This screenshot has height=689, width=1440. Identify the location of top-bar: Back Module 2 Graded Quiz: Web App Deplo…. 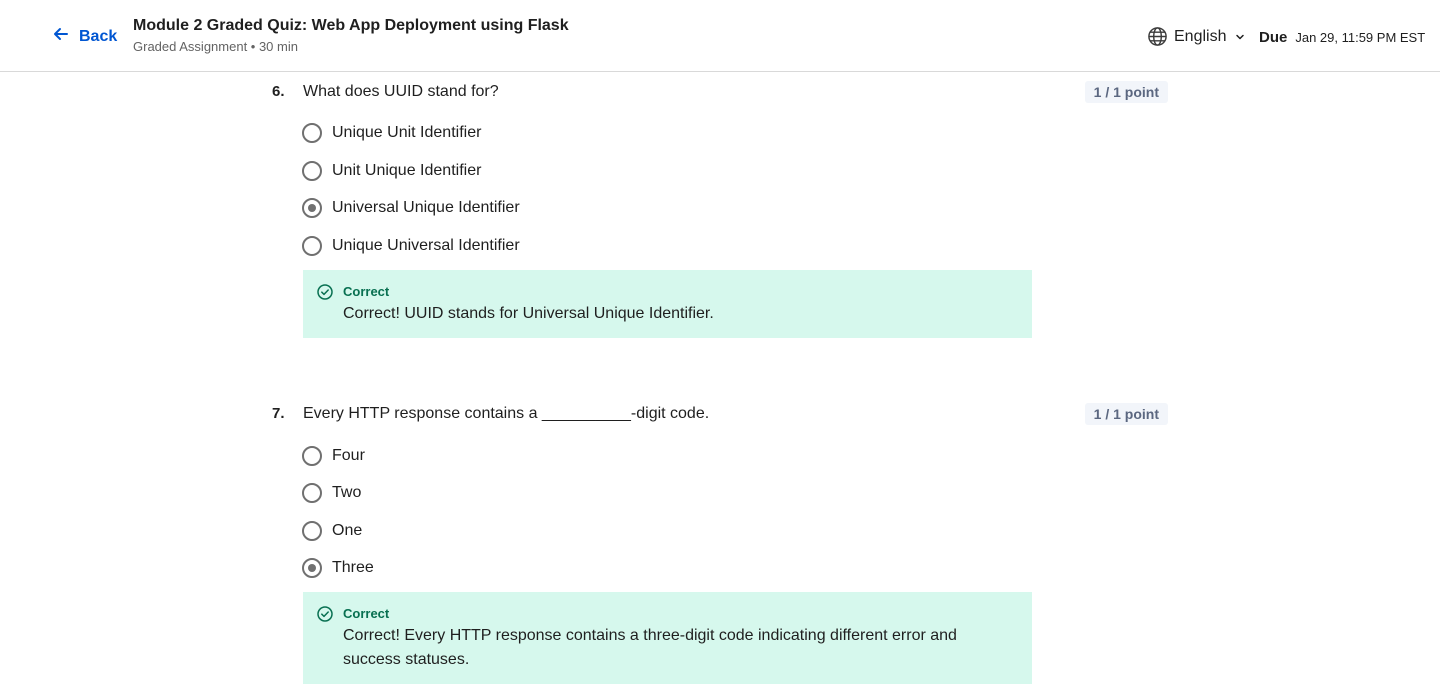
(720, 36).